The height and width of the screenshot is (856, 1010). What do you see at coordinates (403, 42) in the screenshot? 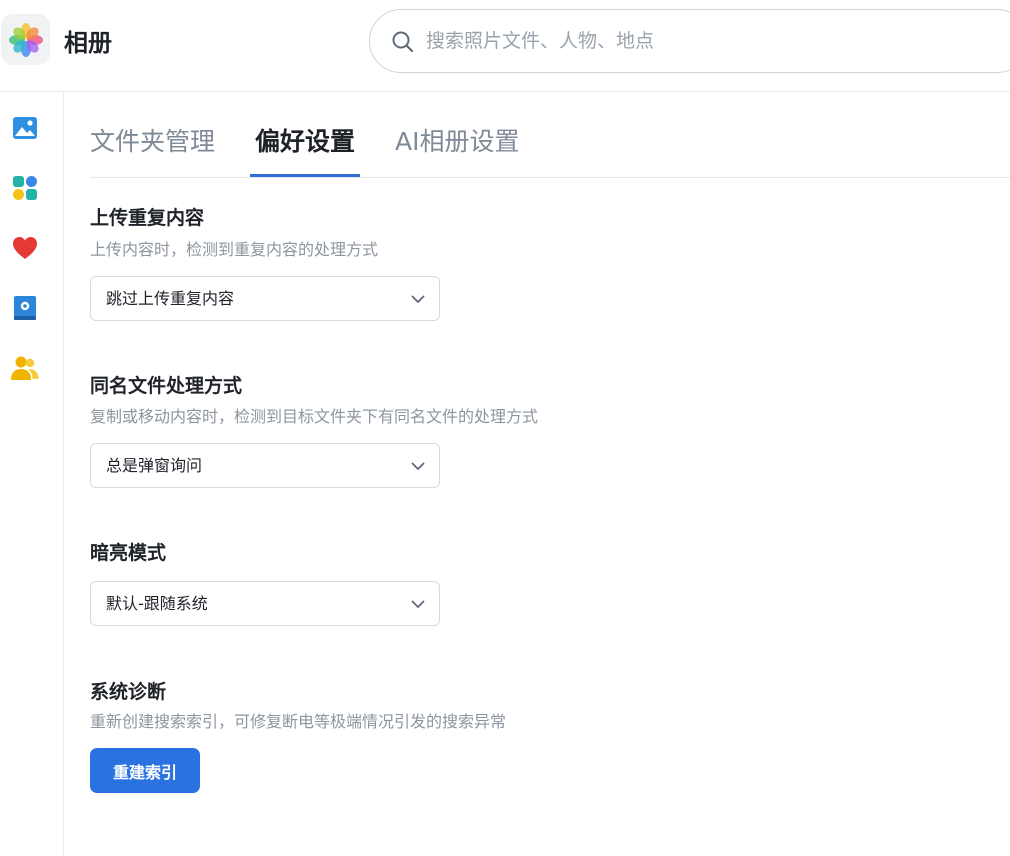
I see `search-icon` at bounding box center [403, 42].